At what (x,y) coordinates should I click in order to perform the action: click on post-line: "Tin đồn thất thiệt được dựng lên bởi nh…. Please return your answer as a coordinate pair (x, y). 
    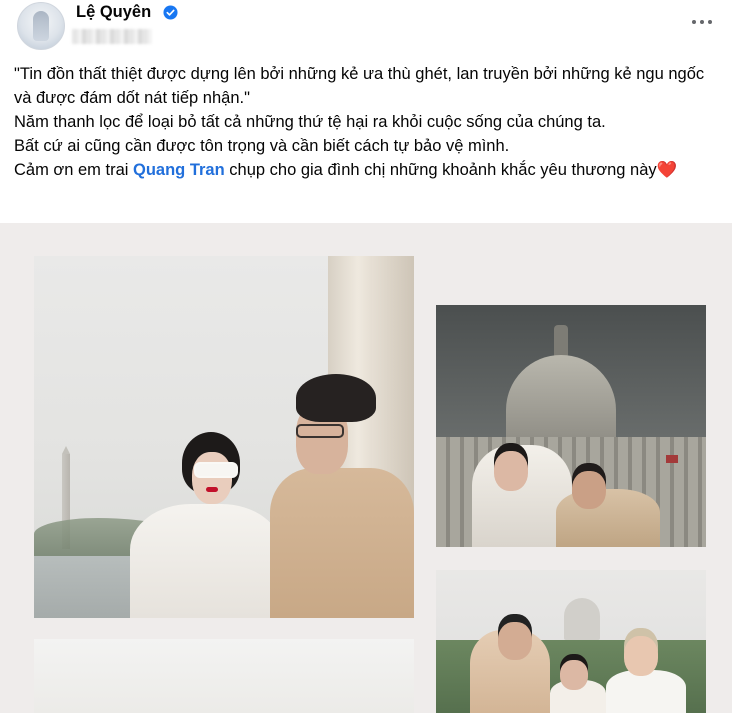
    Looking at the image, I should click on (359, 86).